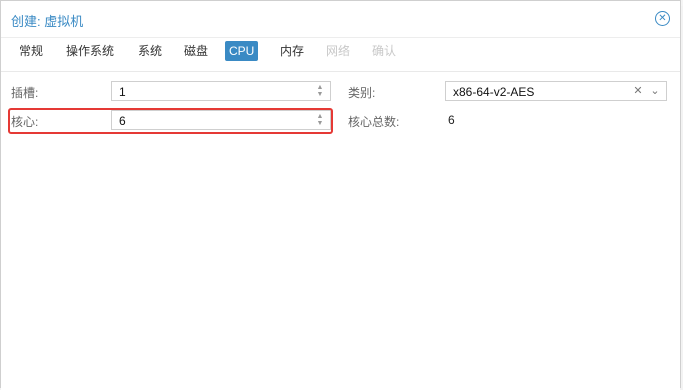 This screenshot has width=683, height=390. Describe the element at coordinates (320, 91) in the screenshot. I see `spinner-arrows-icon: ▲ ▼` at that location.